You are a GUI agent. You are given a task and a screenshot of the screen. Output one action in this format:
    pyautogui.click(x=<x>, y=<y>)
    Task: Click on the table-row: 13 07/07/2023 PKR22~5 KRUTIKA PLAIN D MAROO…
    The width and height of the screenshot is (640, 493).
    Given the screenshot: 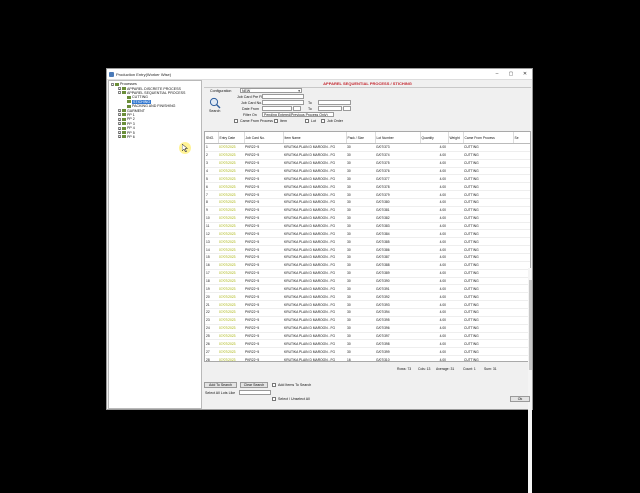 What is the action you would take?
    pyautogui.click(x=367, y=242)
    